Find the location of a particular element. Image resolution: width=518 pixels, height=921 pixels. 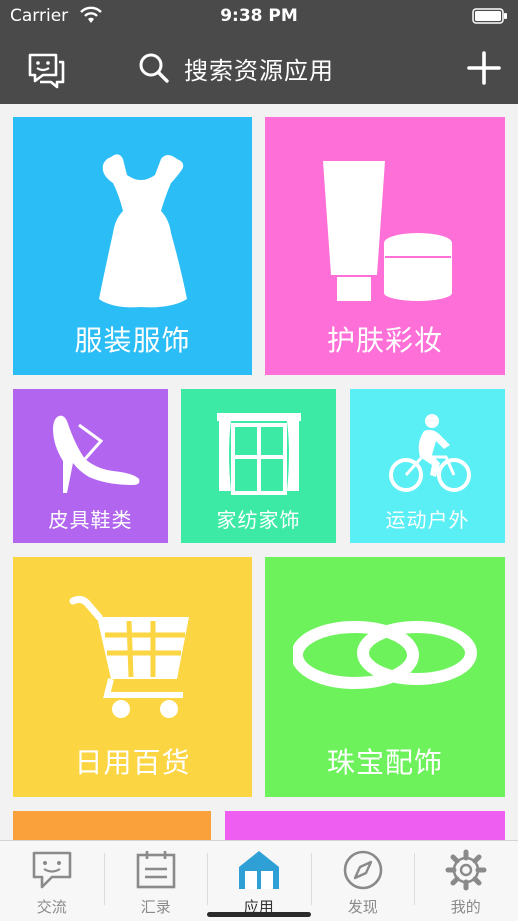

category-label: 家纺家饰 is located at coordinates (258, 520).